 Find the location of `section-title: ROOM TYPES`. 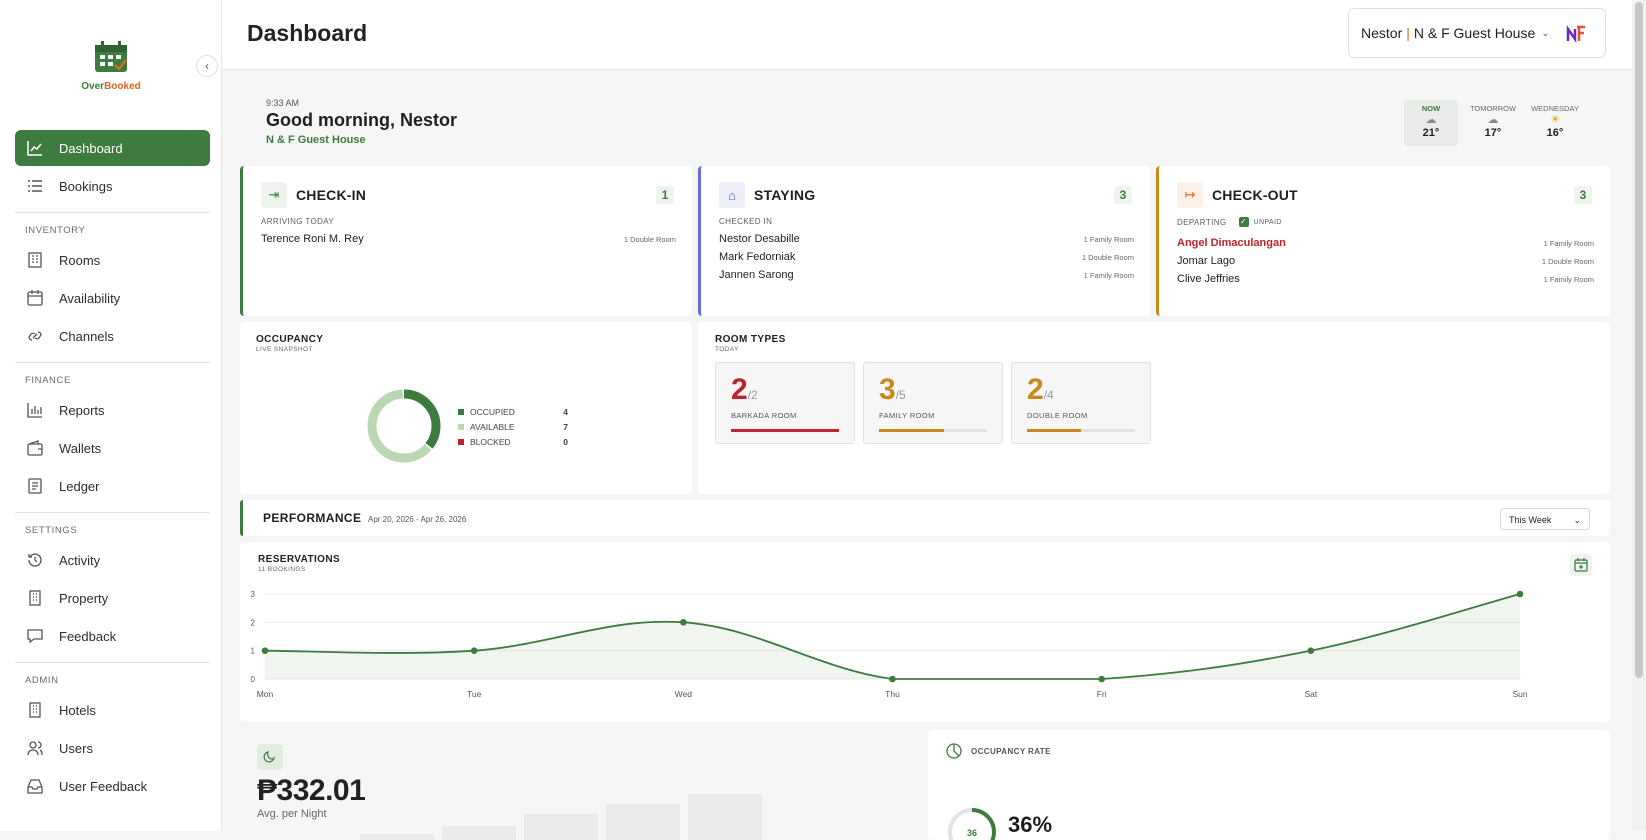

section-title: ROOM TYPES is located at coordinates (750, 339).